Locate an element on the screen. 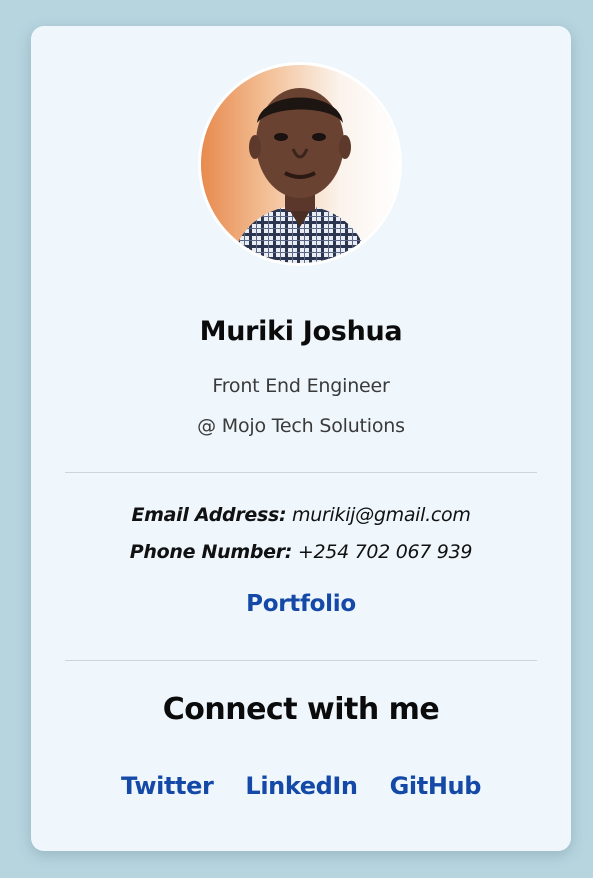 The width and height of the screenshot is (593, 878). avatar is located at coordinates (300, 164).